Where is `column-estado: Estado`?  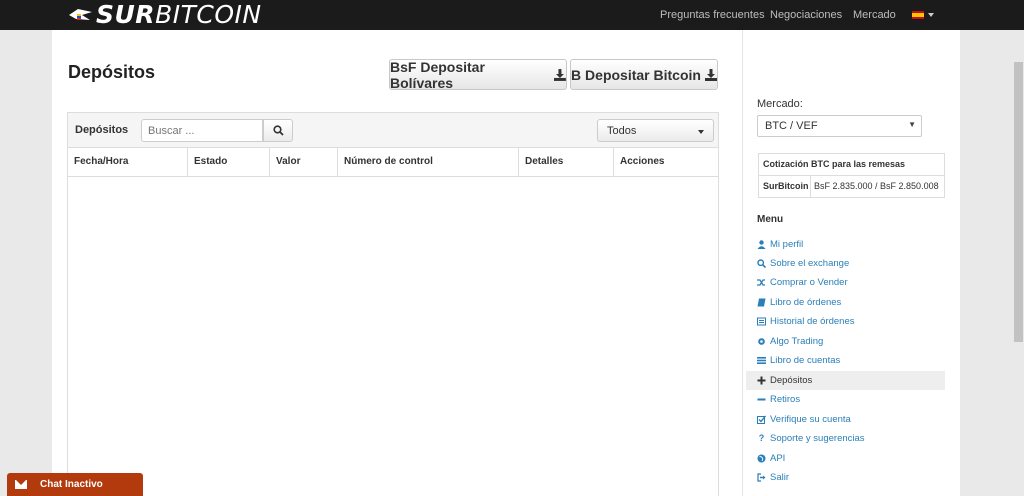 column-estado: Estado is located at coordinates (229, 162).